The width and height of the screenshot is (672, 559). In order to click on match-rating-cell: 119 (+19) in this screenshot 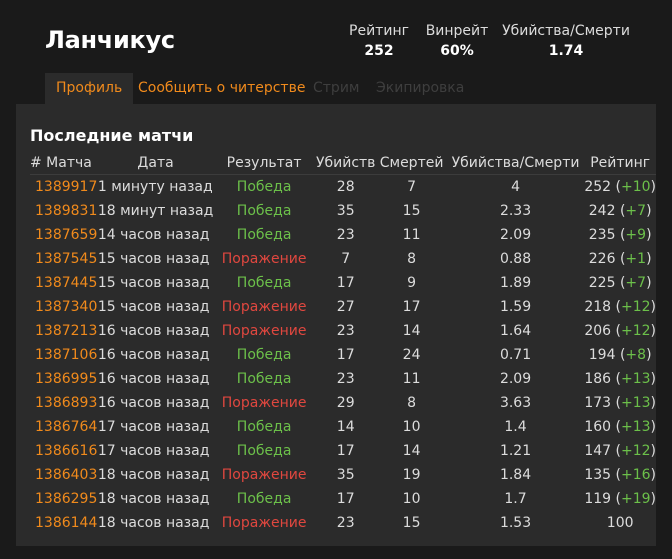, I will do `click(620, 499)`.